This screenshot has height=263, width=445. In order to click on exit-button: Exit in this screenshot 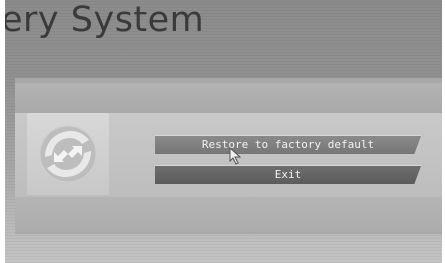, I will do `click(288, 175)`.